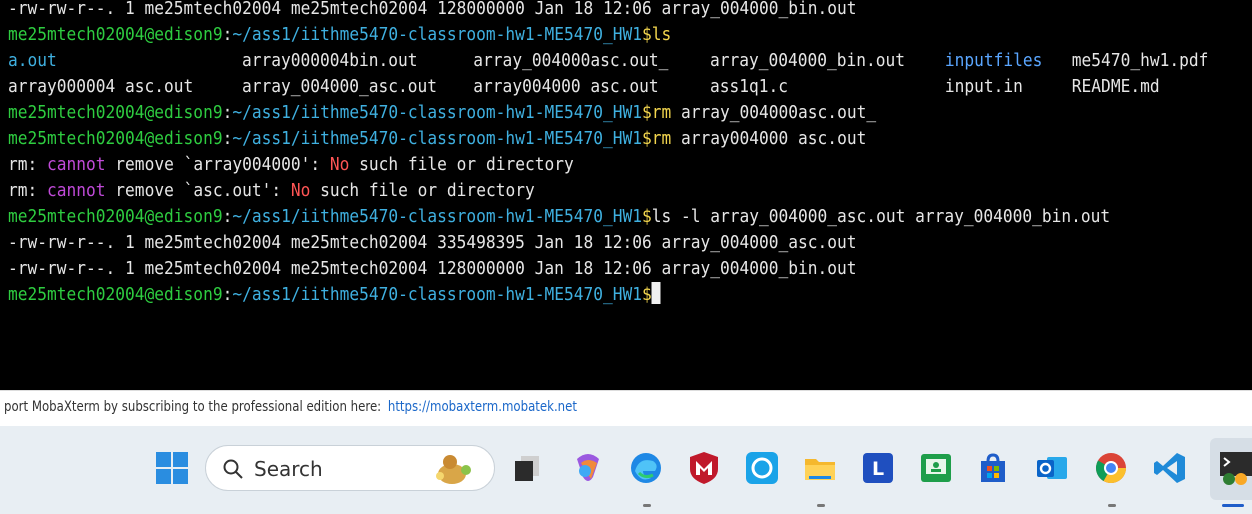 The height and width of the screenshot is (514, 1252). I want to click on ls-entry-dir: inputfiles, so click(993, 60).